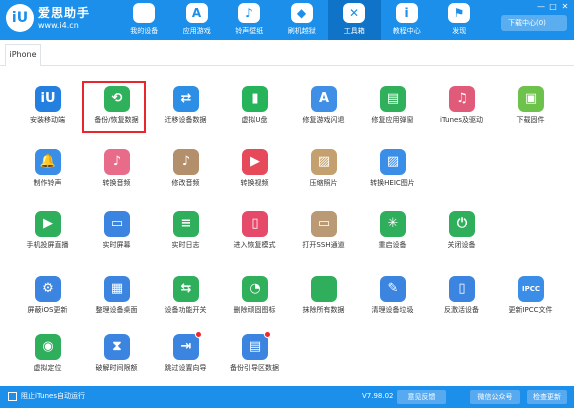 Image resolution: width=574 pixels, height=408 pixels. Describe the element at coordinates (255, 162) in the screenshot. I see `convert-video-icon: ▶` at that location.